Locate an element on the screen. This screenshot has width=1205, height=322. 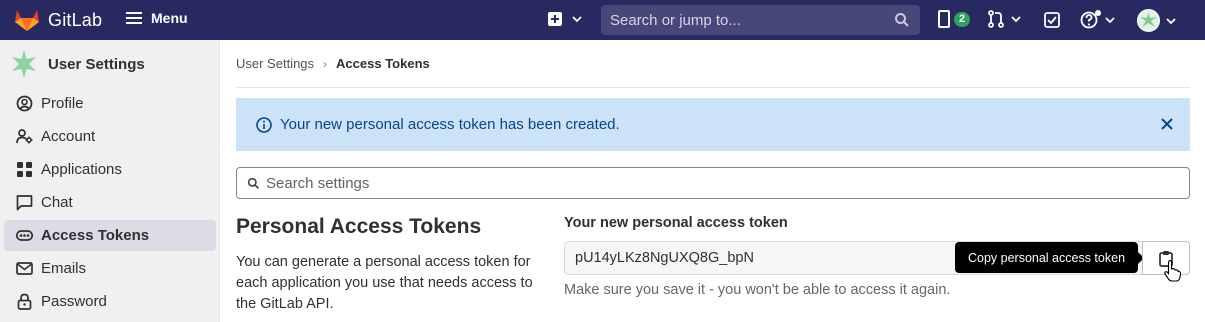
merge-request-icon is located at coordinates (996, 19).